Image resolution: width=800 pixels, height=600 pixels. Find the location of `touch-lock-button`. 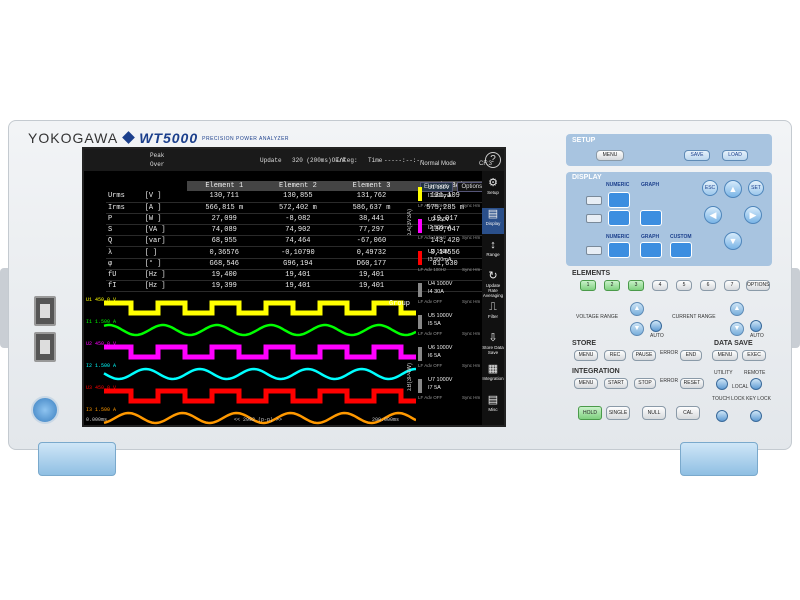

touch-lock-button is located at coordinates (722, 416).